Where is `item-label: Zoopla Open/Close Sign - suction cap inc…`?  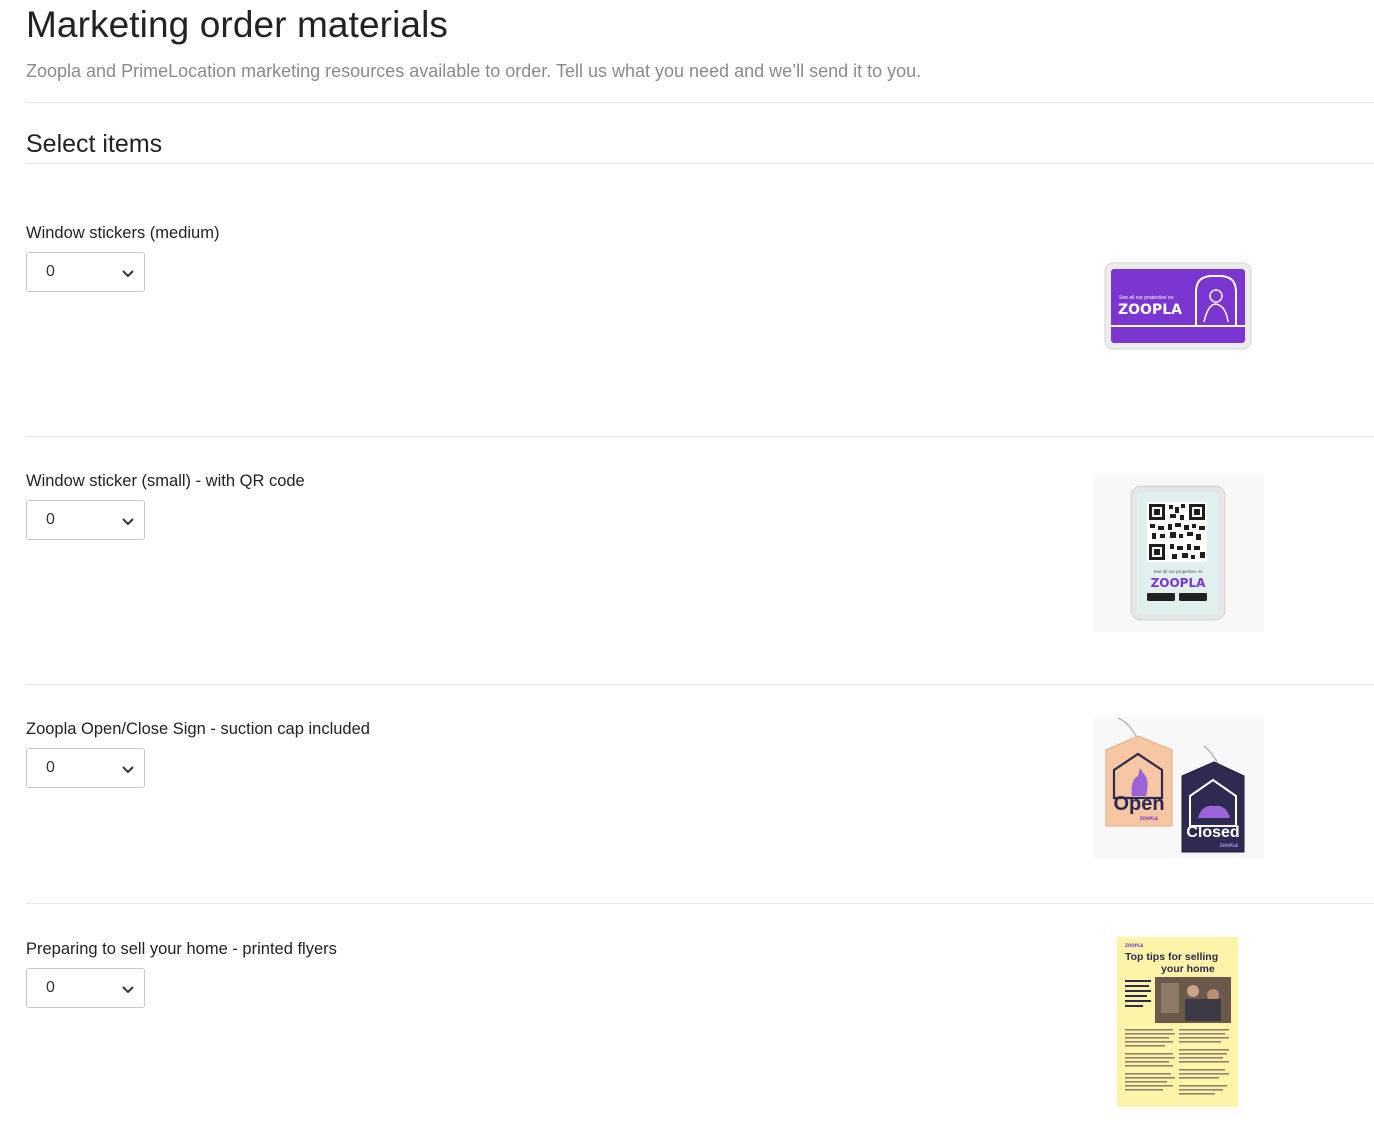 item-label: Zoopla Open/Close Sign - suction cap inc… is located at coordinates (198, 729).